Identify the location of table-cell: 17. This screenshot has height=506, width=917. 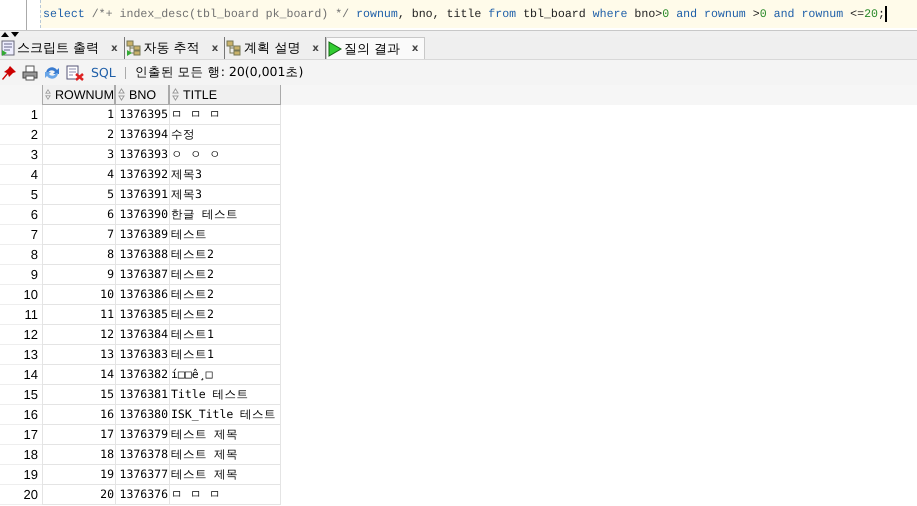
(78, 435).